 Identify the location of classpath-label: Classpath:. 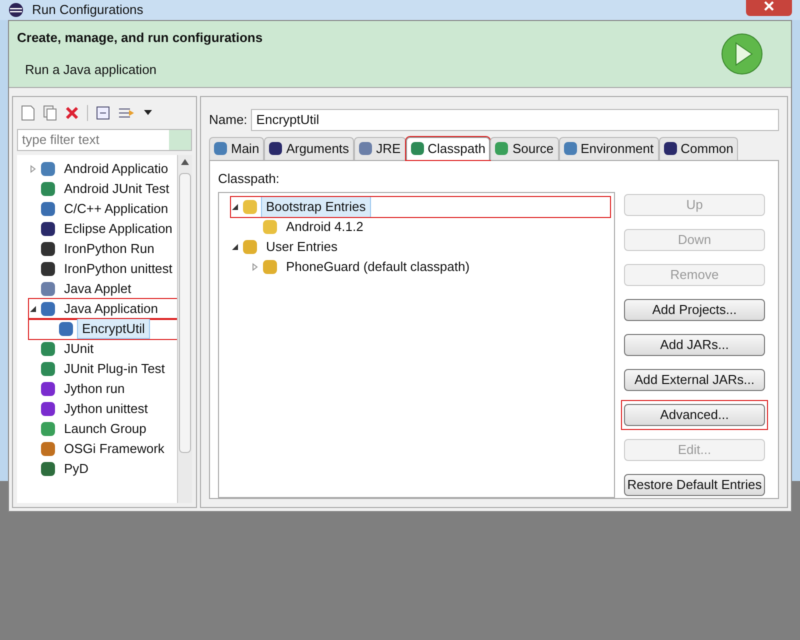
(249, 179).